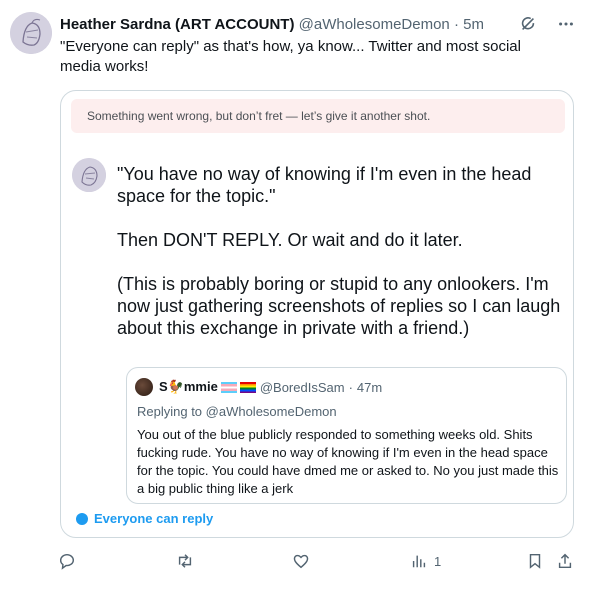 The width and height of the screenshot is (599, 591). What do you see at coordinates (258, 387) in the screenshot?
I see `quote-header: S🐓mmie @BoredIsSam · 47m` at bounding box center [258, 387].